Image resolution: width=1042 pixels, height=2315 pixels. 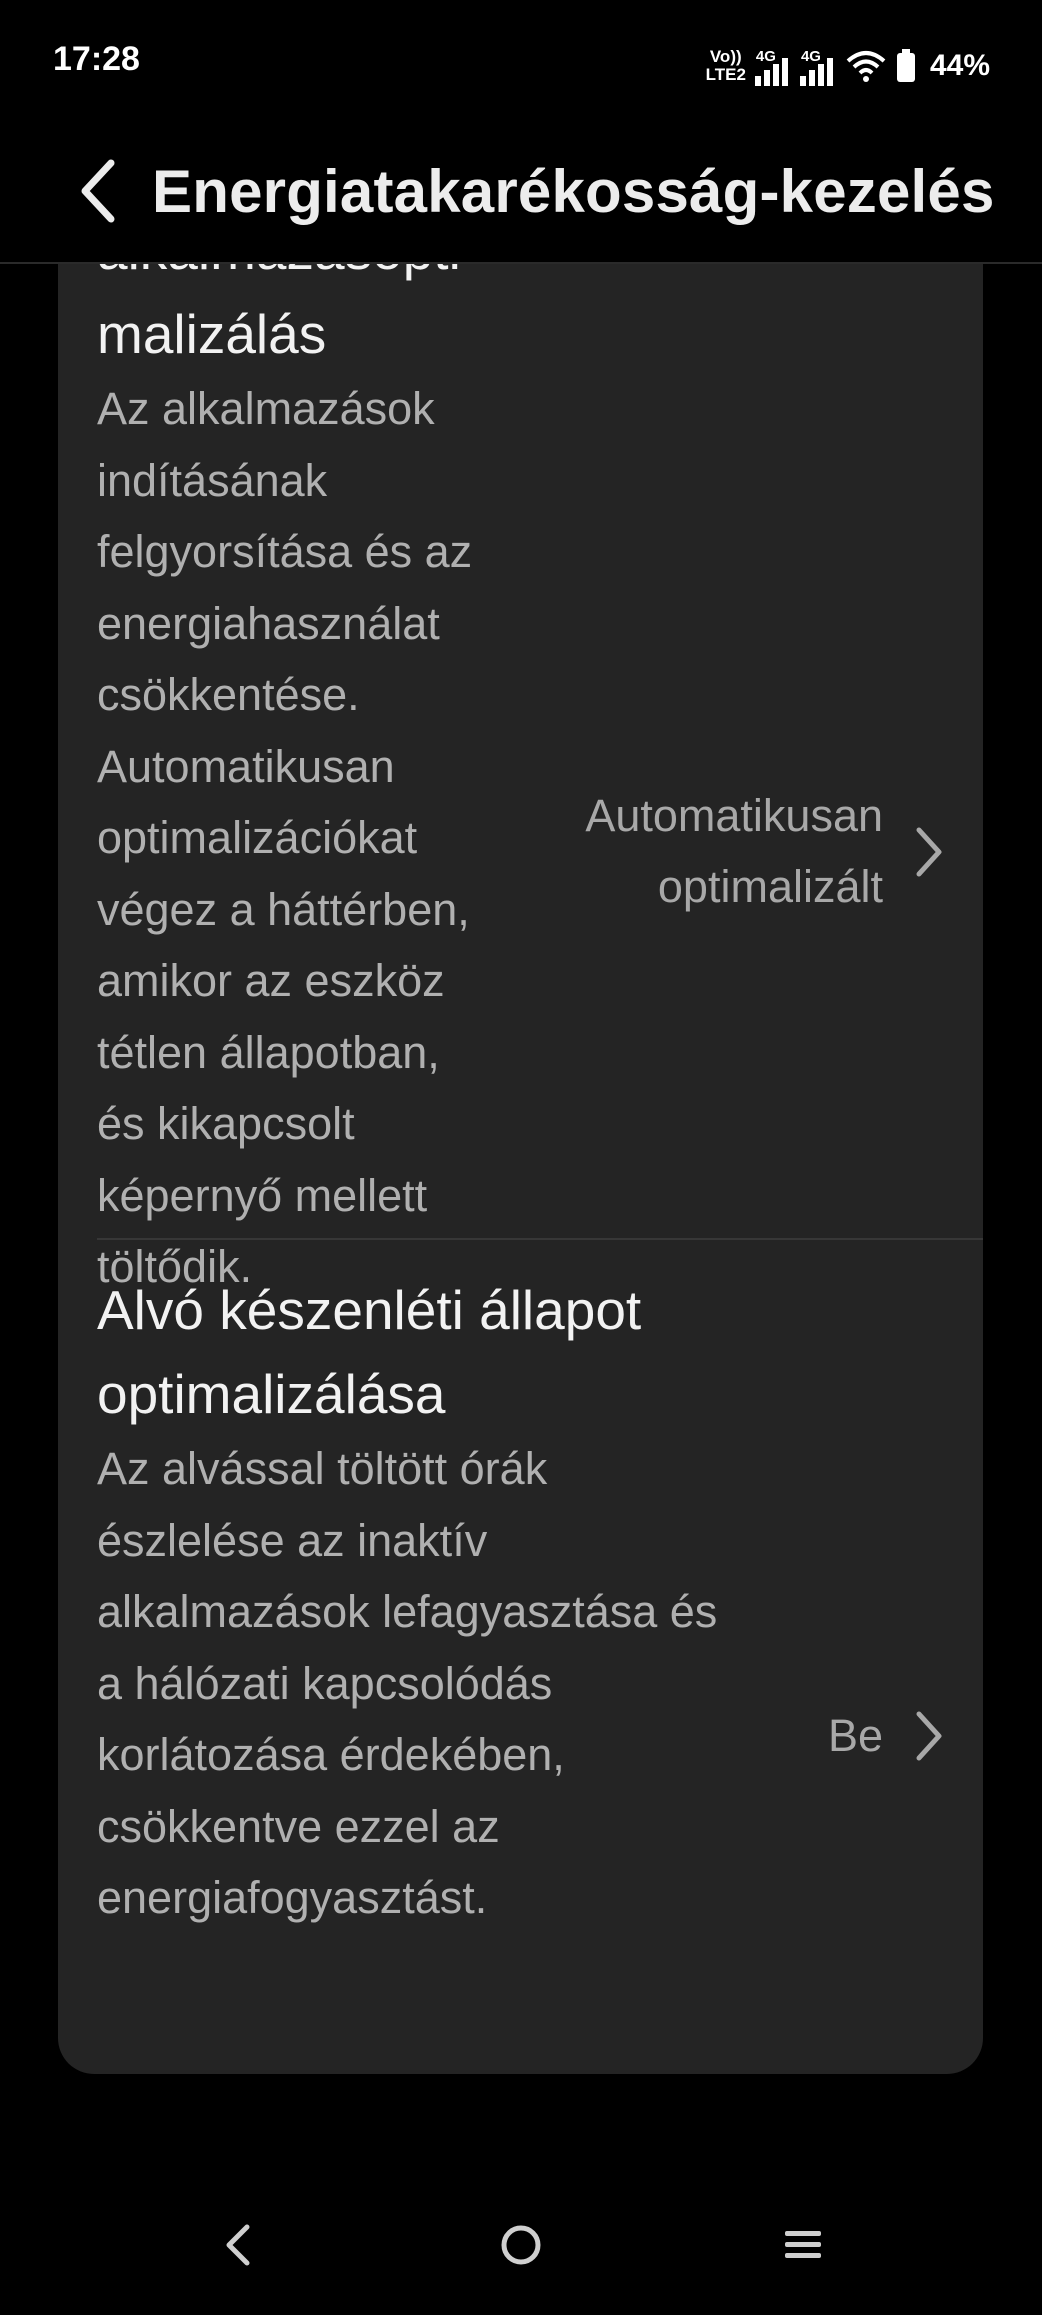 What do you see at coordinates (317, 277) in the screenshot?
I see `setting-title-partial: alkalmazásopti` at bounding box center [317, 277].